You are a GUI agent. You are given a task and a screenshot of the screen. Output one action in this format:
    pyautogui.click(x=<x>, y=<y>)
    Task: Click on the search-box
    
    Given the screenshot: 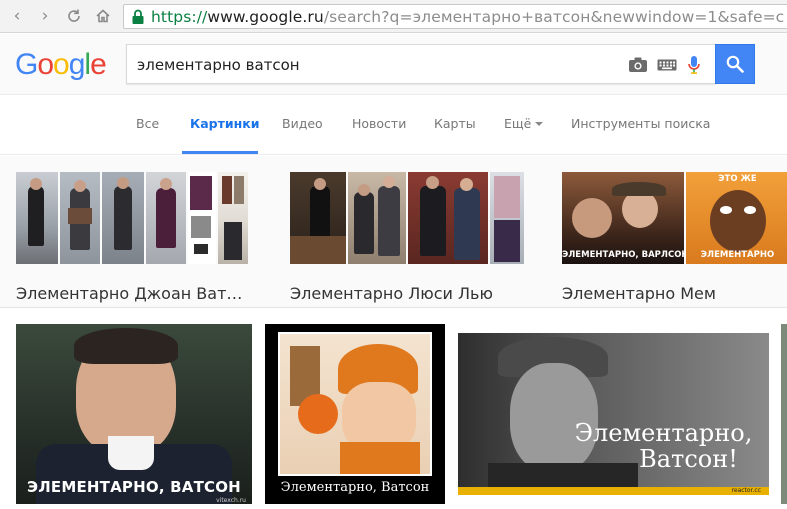 What is the action you would take?
    pyautogui.click(x=421, y=64)
    